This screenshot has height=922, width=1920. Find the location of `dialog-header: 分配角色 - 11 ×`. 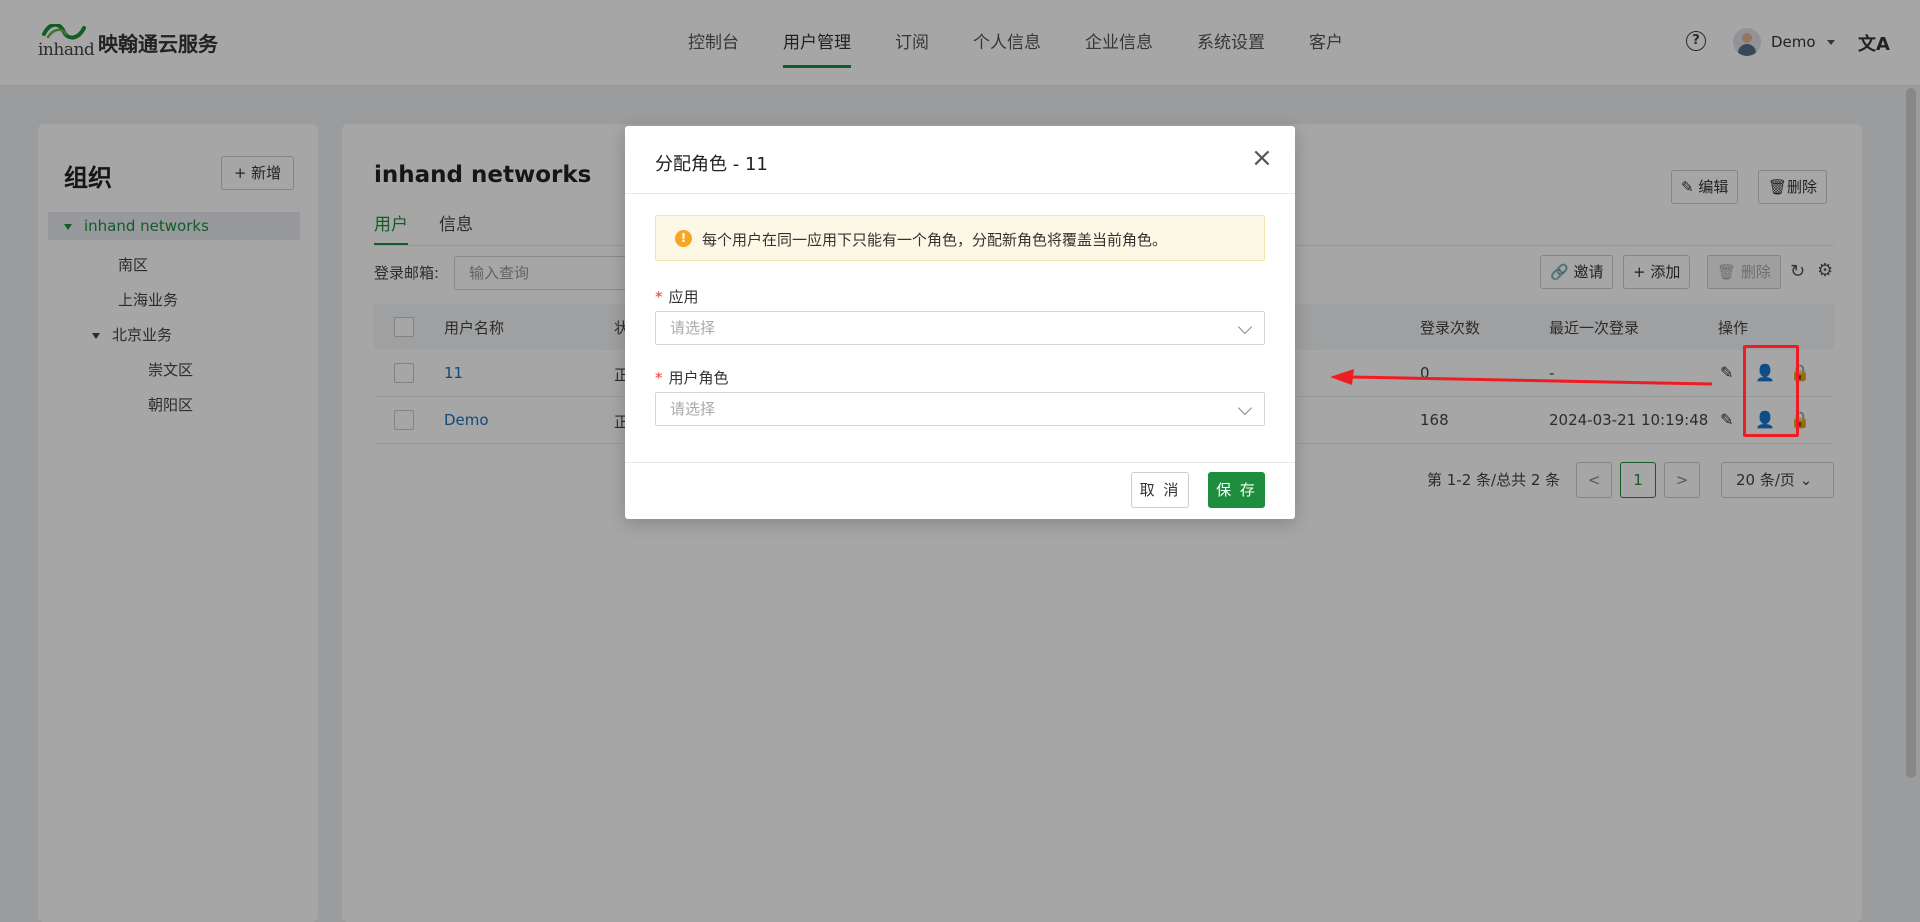

dialog-header: 分配角色 - 11 × is located at coordinates (960, 160).